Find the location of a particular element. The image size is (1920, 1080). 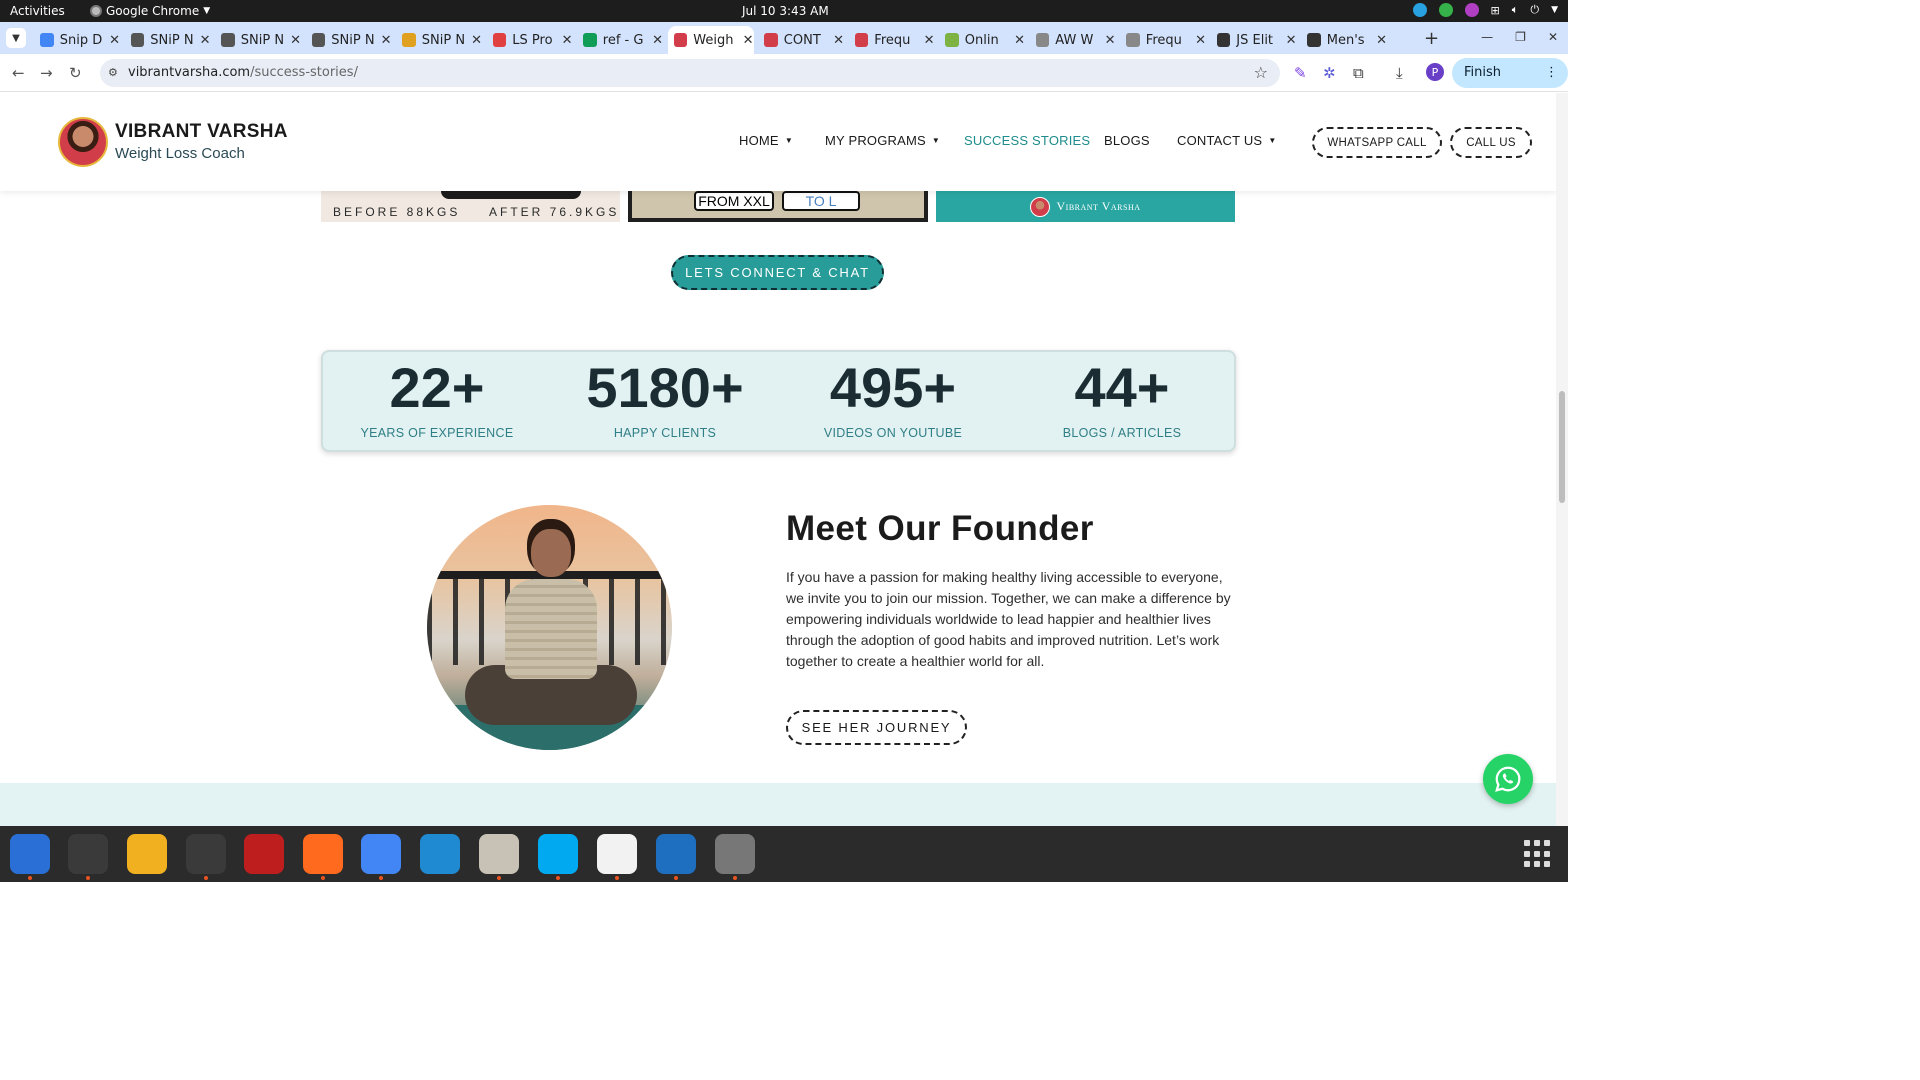

maximize-icon: ❐ is located at coordinates (1520, 37).